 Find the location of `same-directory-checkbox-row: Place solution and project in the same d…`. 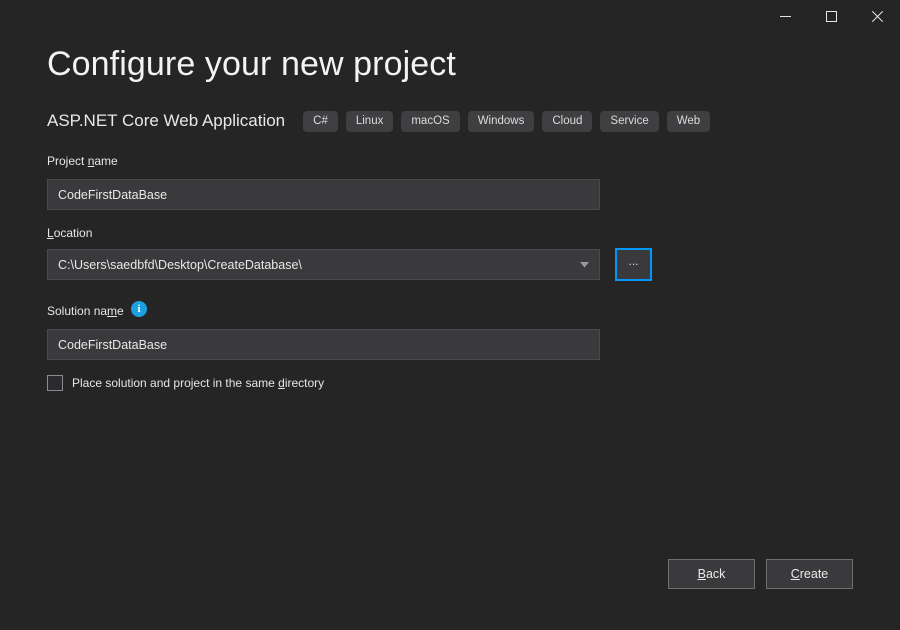

same-directory-checkbox-row: Place solution and project in the same d… is located at coordinates (185, 383).